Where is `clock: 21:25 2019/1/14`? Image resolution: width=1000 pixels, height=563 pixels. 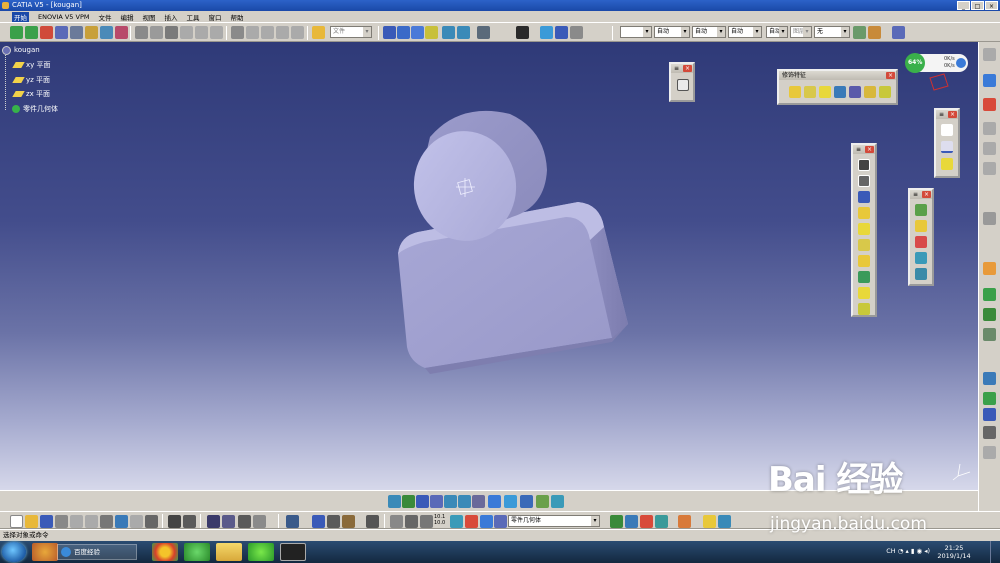 clock: 21:25 2019/1/14 is located at coordinates (954, 552).